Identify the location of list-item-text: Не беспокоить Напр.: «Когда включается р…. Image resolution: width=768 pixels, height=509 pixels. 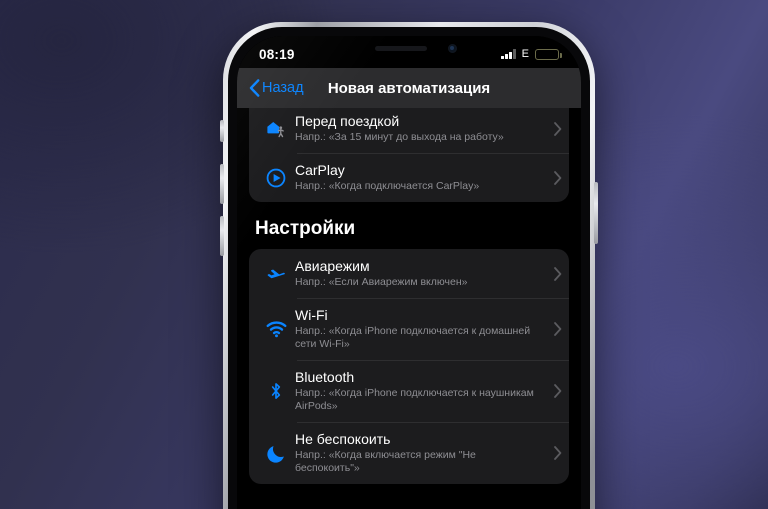
(421, 453).